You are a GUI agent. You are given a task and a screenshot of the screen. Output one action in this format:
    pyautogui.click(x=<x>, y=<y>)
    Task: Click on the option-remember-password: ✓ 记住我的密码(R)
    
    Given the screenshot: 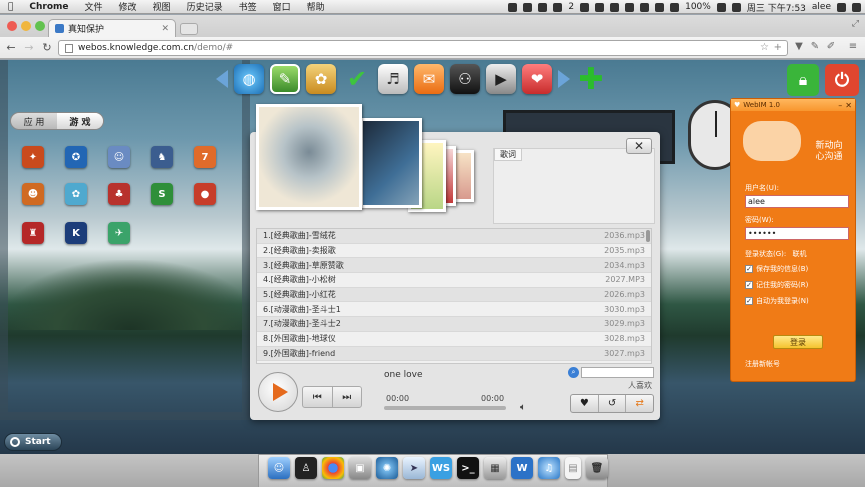 What is the action you would take?
    pyautogui.click(x=776, y=285)
    